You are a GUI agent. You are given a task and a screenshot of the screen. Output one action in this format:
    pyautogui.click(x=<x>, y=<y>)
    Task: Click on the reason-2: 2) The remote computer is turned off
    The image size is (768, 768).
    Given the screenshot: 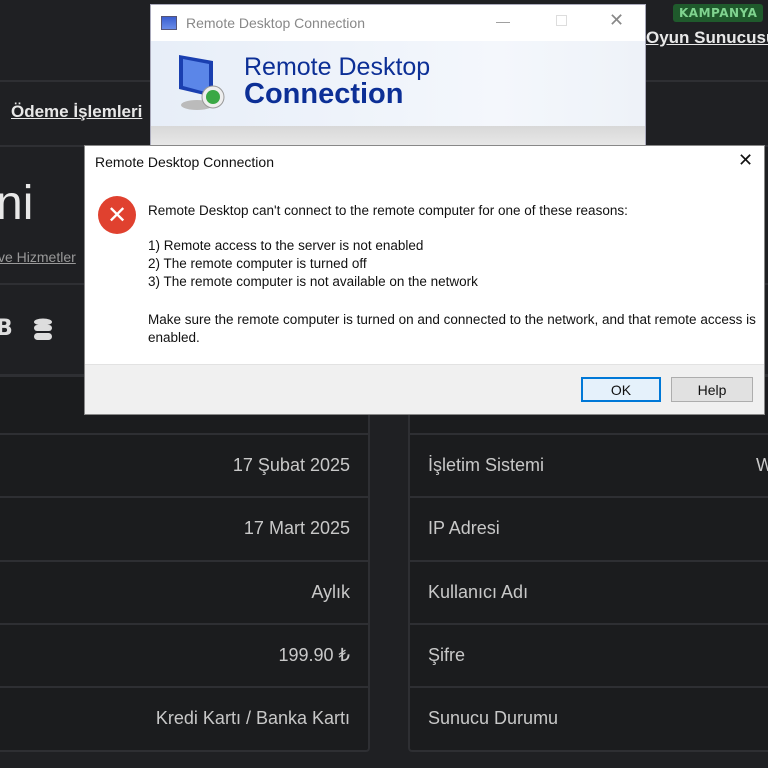 What is the action you would take?
    pyautogui.click(x=257, y=263)
    